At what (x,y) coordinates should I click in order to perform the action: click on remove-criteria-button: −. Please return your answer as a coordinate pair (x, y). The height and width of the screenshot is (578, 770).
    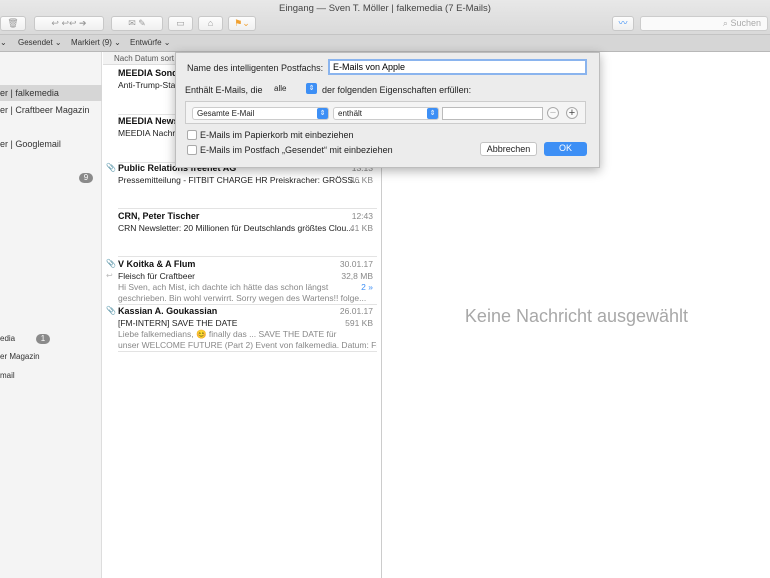
    Looking at the image, I should click on (553, 113).